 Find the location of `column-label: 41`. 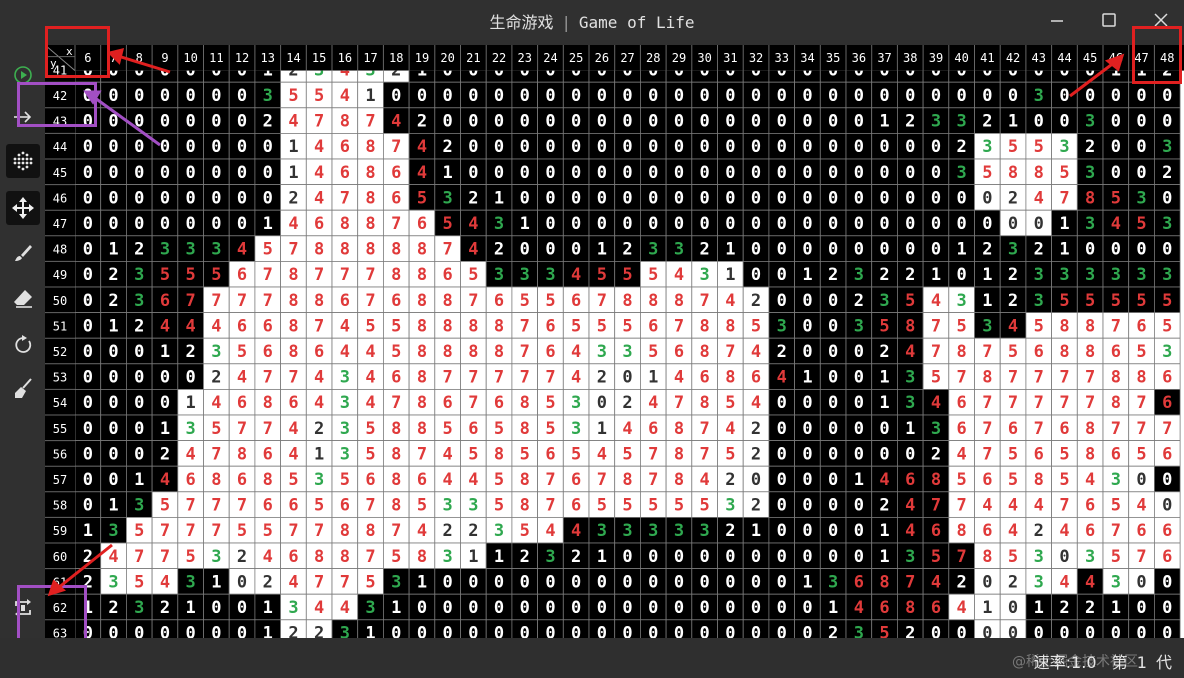

column-label: 41 is located at coordinates (987, 58).